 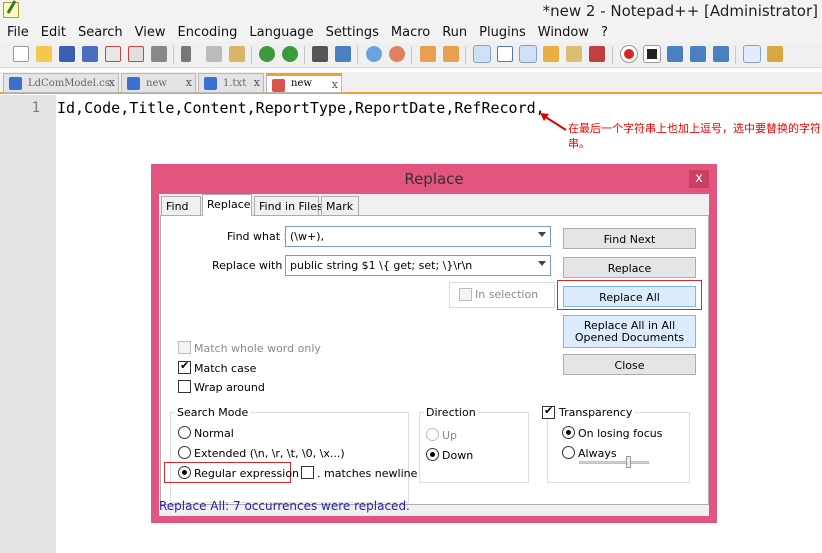 What do you see at coordinates (186, 54) in the screenshot?
I see `cut-icon` at bounding box center [186, 54].